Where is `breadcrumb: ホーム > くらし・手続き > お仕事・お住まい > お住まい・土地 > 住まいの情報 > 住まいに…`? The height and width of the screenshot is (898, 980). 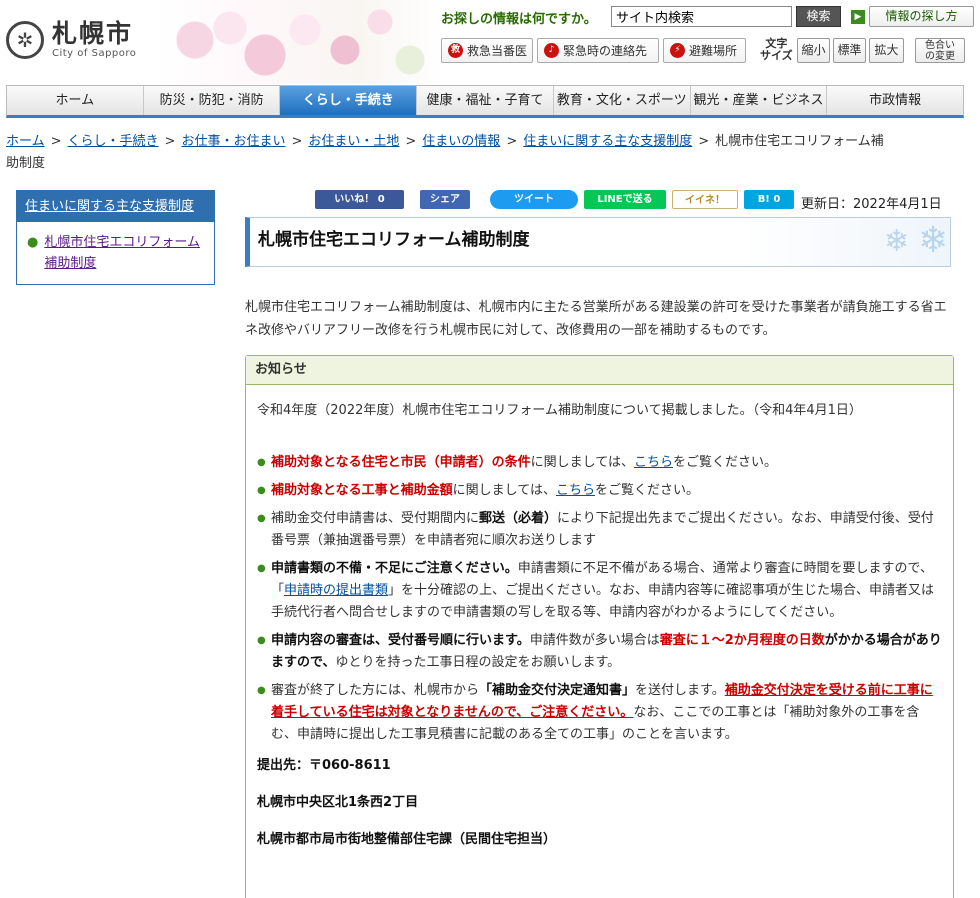
breadcrumb: ホーム > くらし・手続き > お仕事・お住まい > お住まい・土地 > 住まいの情報 > 住まいに… is located at coordinates (445, 152).